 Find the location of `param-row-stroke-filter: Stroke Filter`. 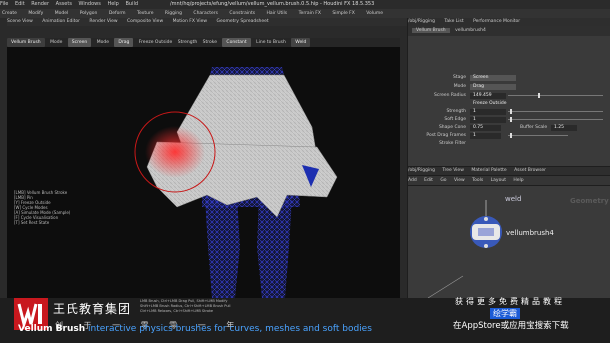

param-row-stroke-filter: Stroke Filter is located at coordinates (507, 143).